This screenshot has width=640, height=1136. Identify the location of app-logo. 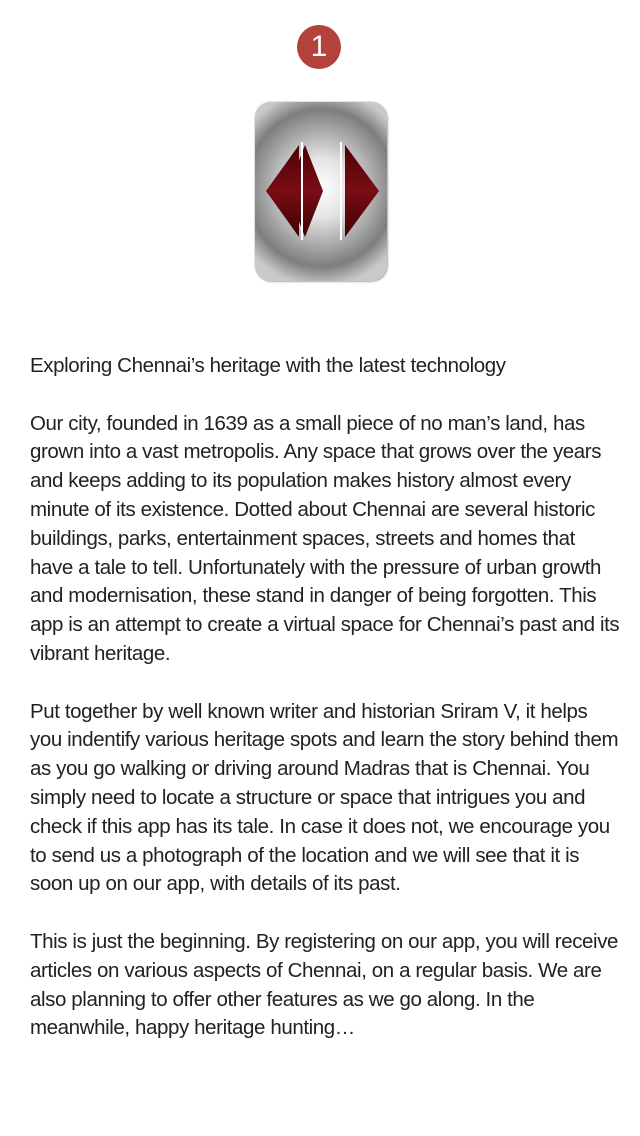
(321, 191).